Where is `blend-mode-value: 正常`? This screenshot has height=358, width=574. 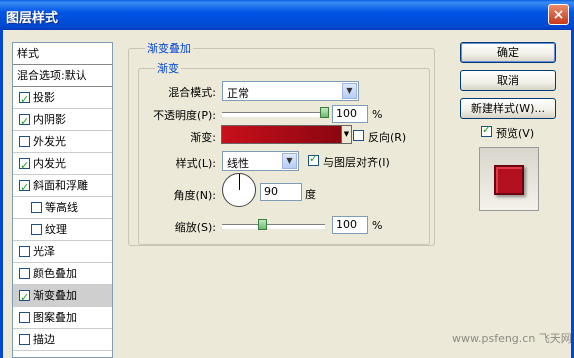
blend-mode-value: 正常 is located at coordinates (238, 93).